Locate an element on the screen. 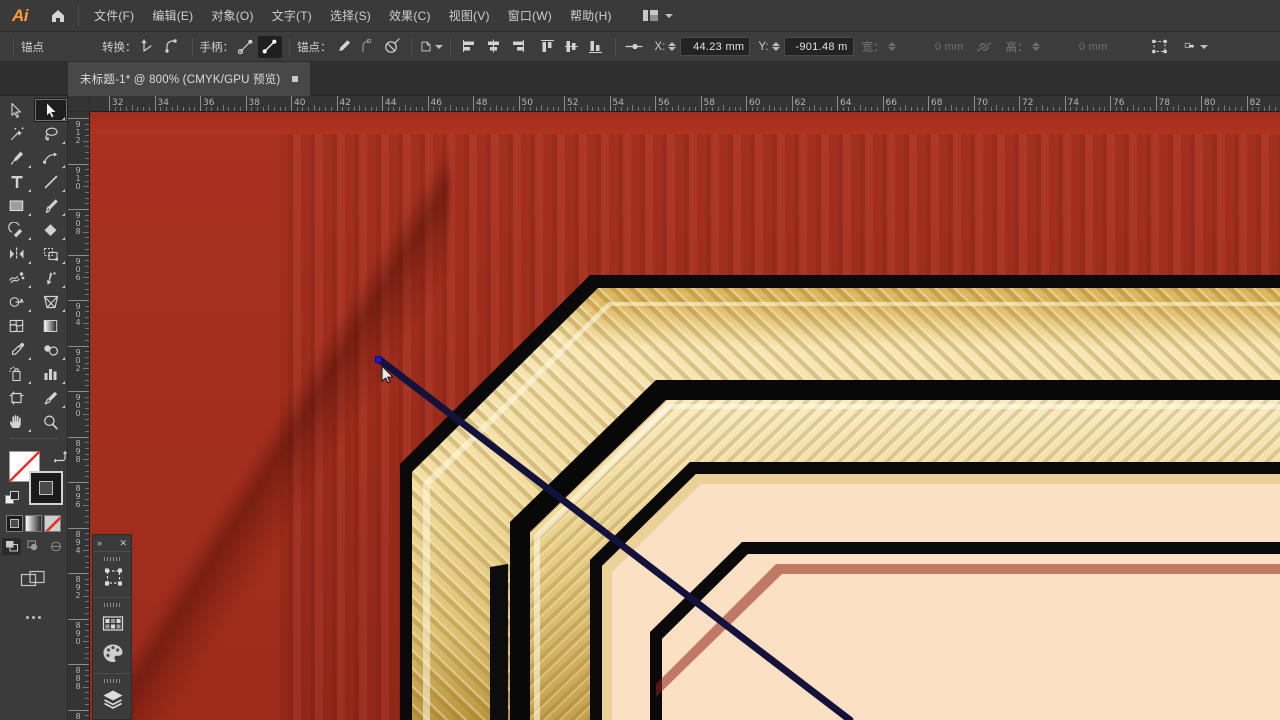  remove-anchor-button is located at coordinates (344, 47).